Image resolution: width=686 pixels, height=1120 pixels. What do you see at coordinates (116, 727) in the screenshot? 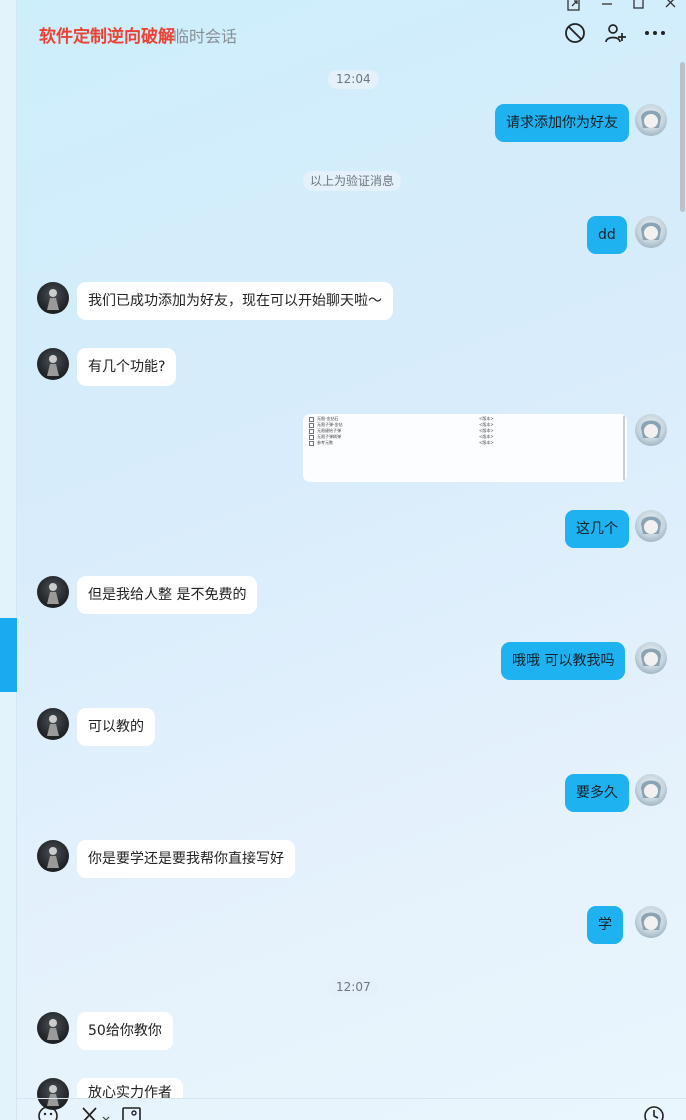
I see `message-bubble-incoming: 可以教的` at bounding box center [116, 727].